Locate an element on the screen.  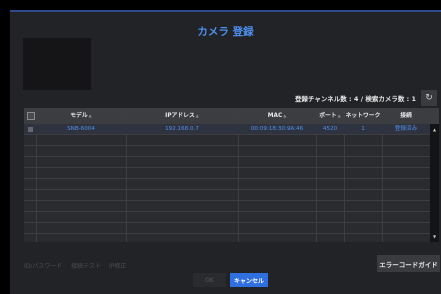
refresh-icon: ↻ is located at coordinates (429, 98).